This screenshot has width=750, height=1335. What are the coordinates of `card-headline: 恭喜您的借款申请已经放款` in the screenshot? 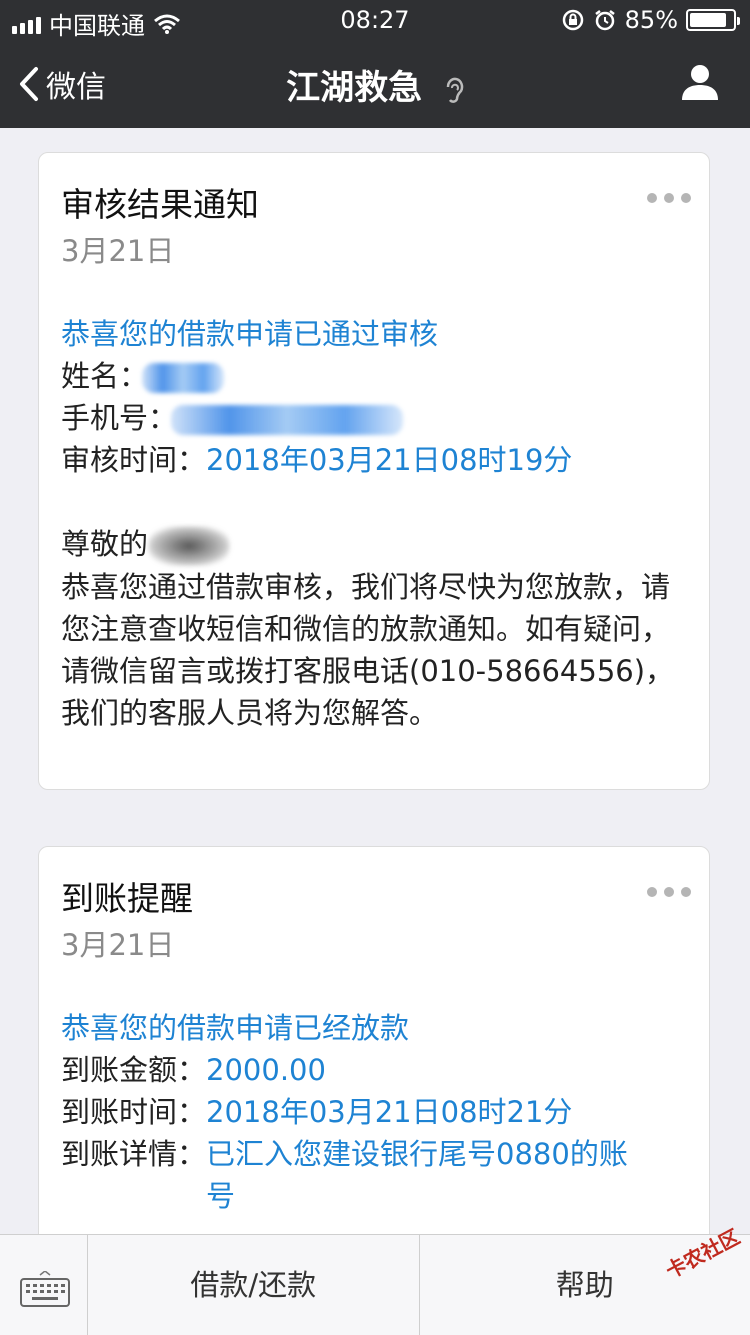 It's located at (374, 1028).